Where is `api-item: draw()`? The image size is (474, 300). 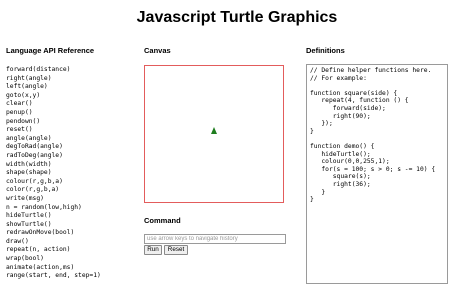 api-item: draw() is located at coordinates (17, 241).